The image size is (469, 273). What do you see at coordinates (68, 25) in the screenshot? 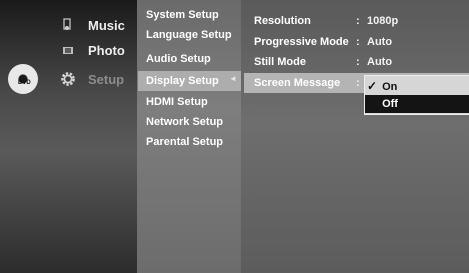
I see `music-note-icon` at bounding box center [68, 25].